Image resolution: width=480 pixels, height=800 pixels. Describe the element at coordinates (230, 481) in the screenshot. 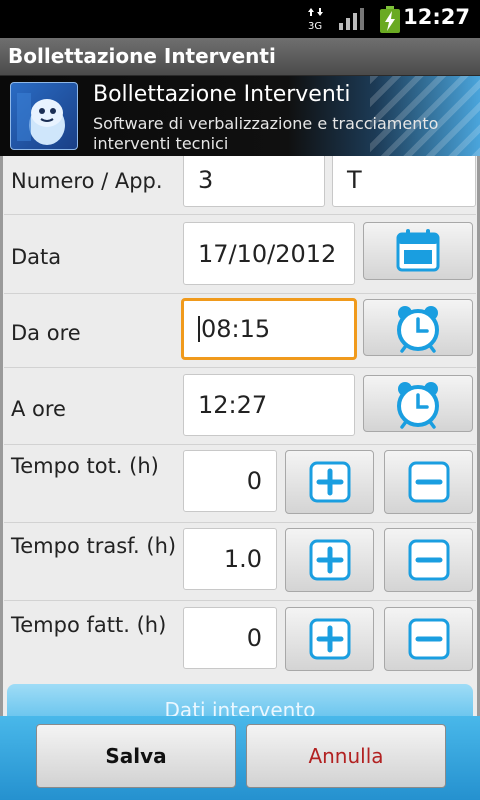

I see `tempo-tot-input: 0` at that location.